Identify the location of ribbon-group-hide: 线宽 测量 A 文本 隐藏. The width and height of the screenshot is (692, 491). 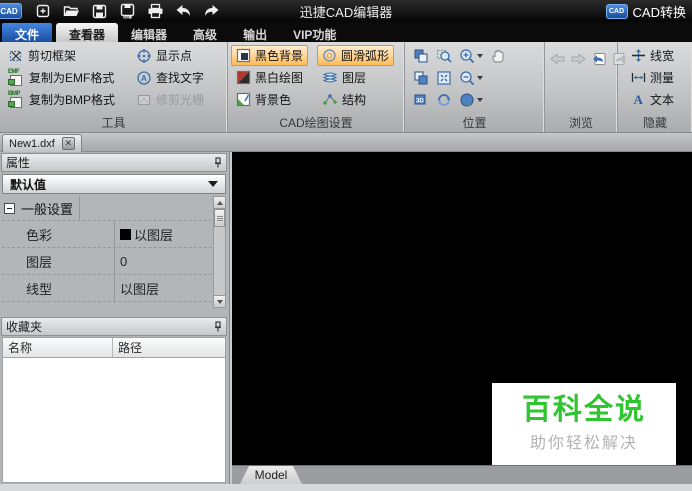
(655, 87).